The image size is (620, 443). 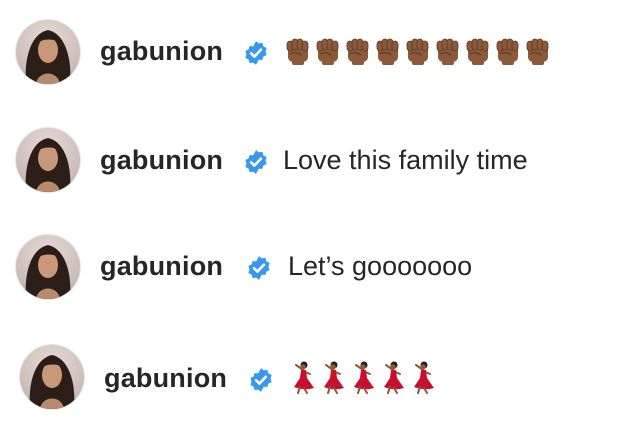 I want to click on comment-text: Love this family time, so click(x=405, y=160).